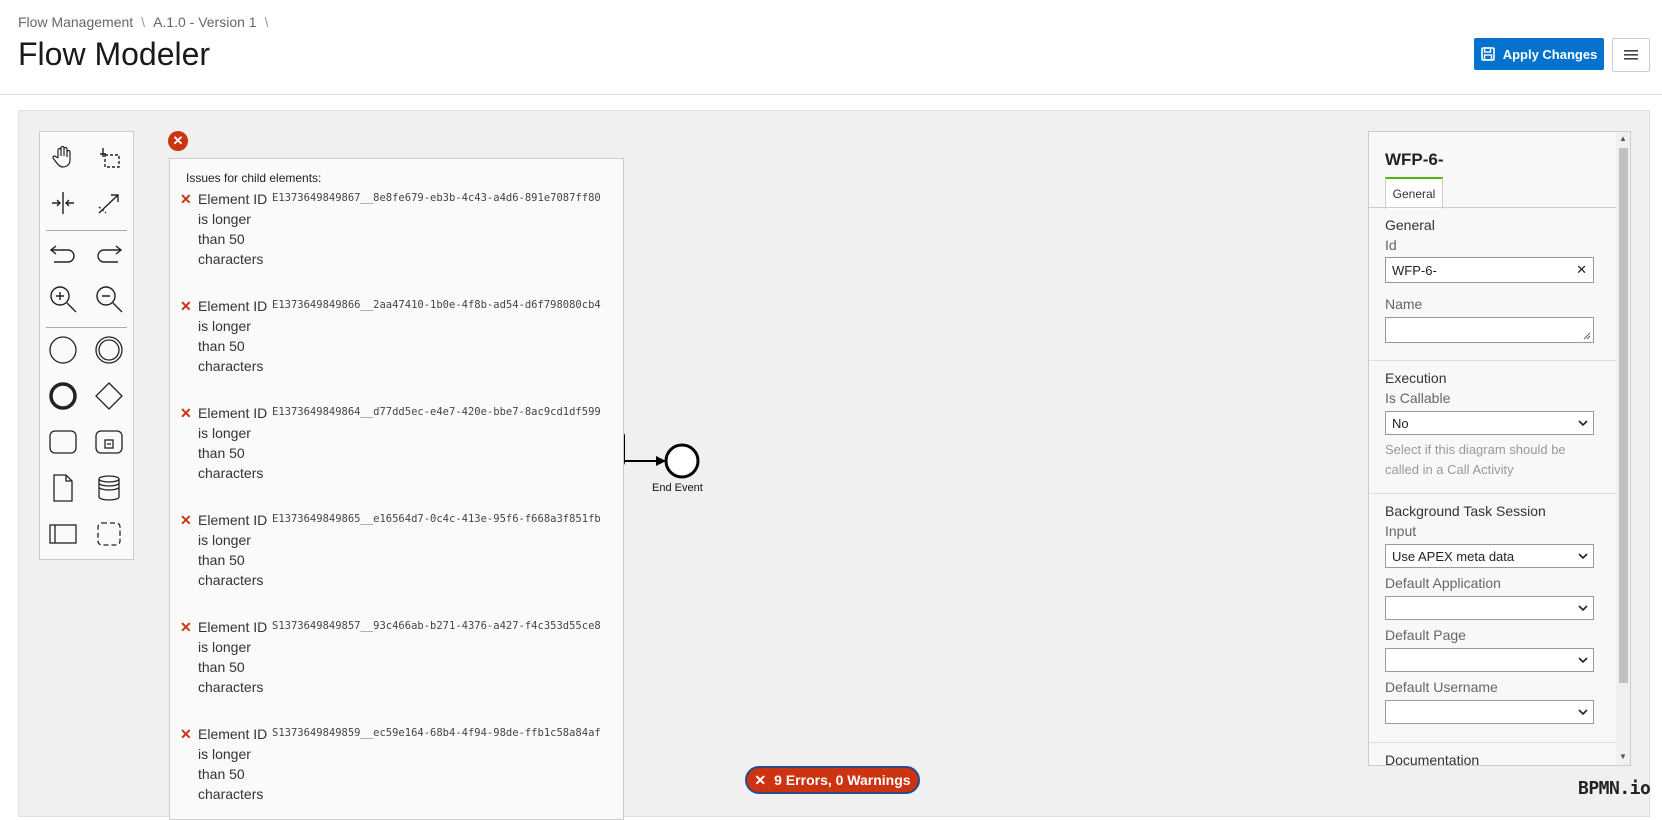 This screenshot has height=820, width=1662. I want to click on hamburger-icon, so click(1631, 55).